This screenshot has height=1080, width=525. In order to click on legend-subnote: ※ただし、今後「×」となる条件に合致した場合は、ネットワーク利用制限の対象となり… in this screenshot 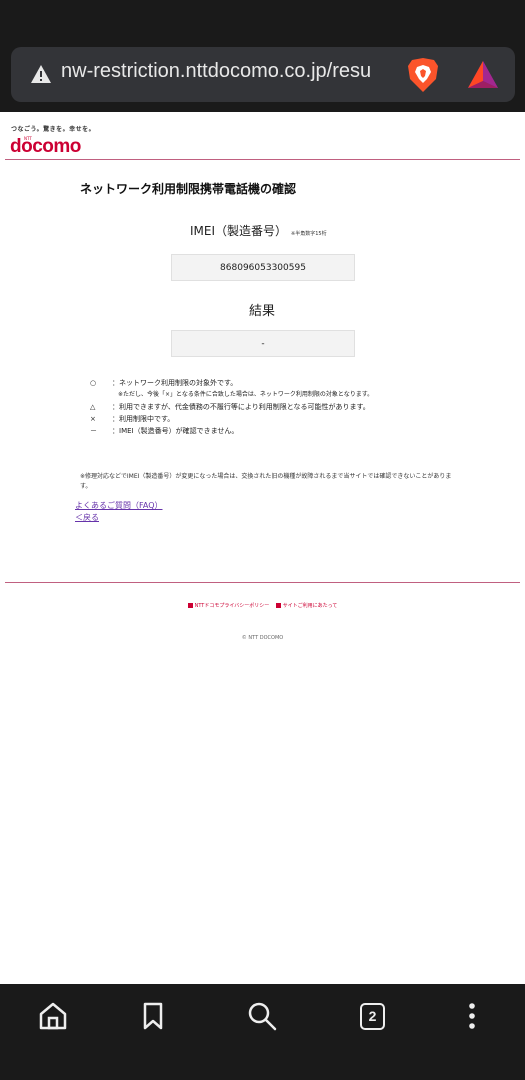, I will do `click(280, 395)`.